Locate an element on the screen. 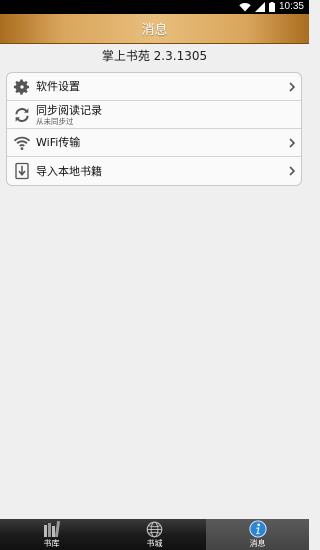 The height and width of the screenshot is (550, 320). status-bar: 10:35 is located at coordinates (154, 7).